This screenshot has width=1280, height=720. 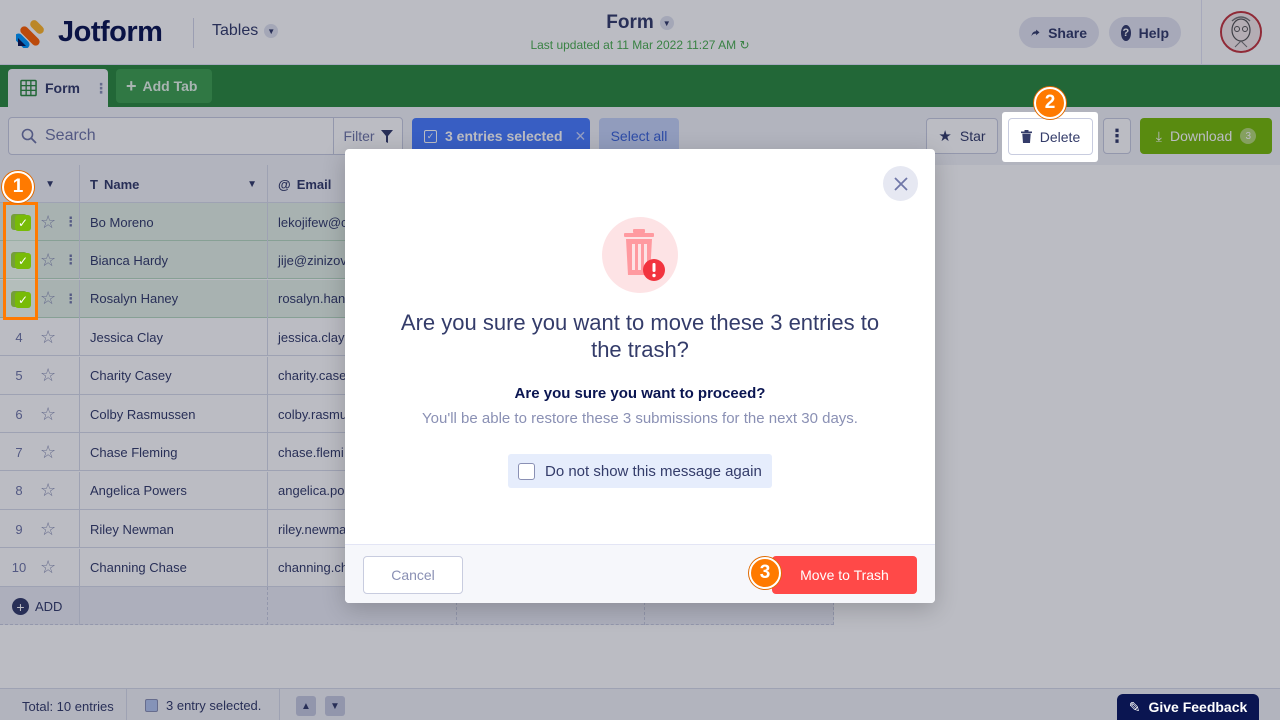 What do you see at coordinates (1198, 707) in the screenshot?
I see `give-feedback-label: Give Feedback` at bounding box center [1198, 707].